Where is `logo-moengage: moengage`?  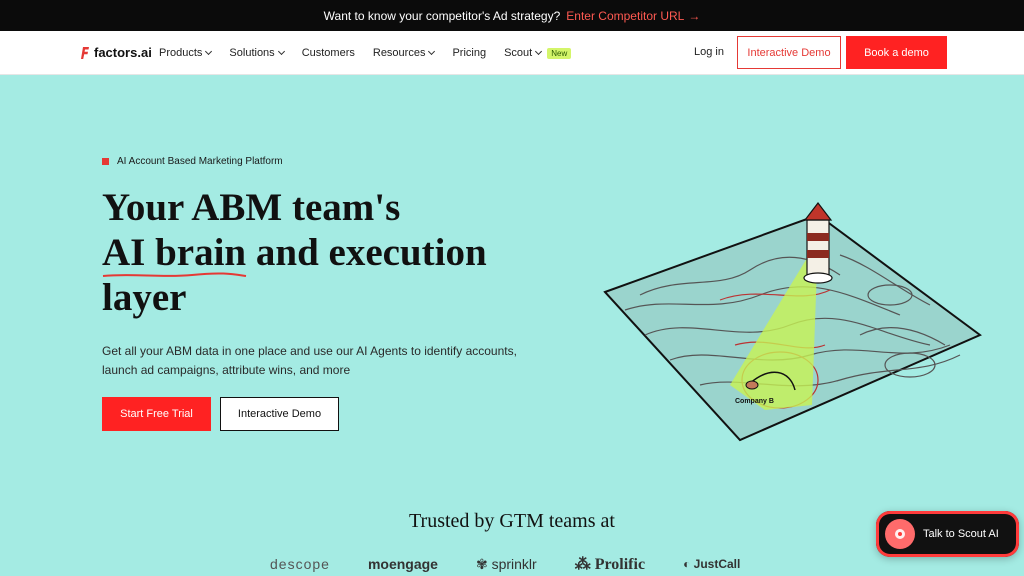
logo-moengage: moengage is located at coordinates (402, 564).